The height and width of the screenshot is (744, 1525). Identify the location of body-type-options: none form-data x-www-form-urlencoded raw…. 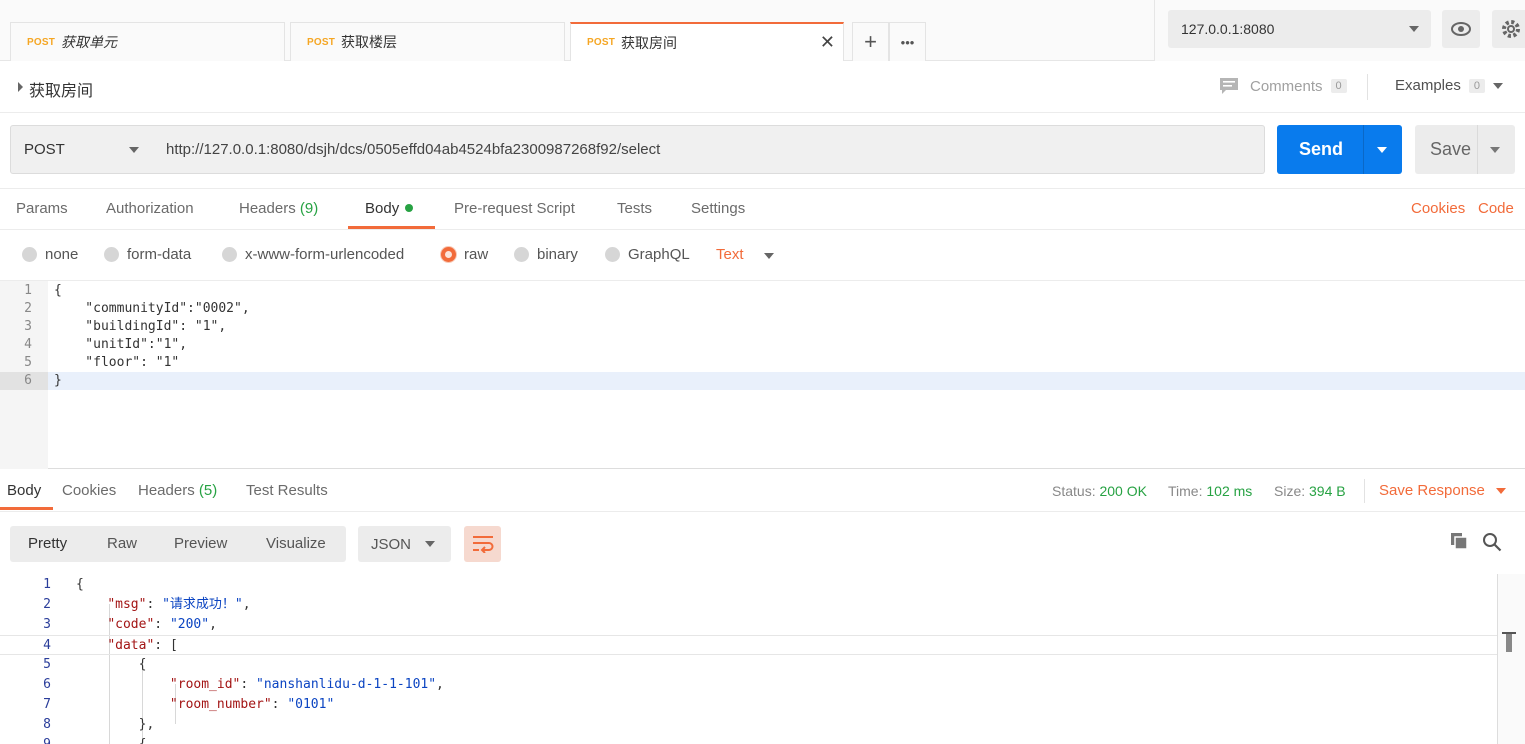
(762, 255).